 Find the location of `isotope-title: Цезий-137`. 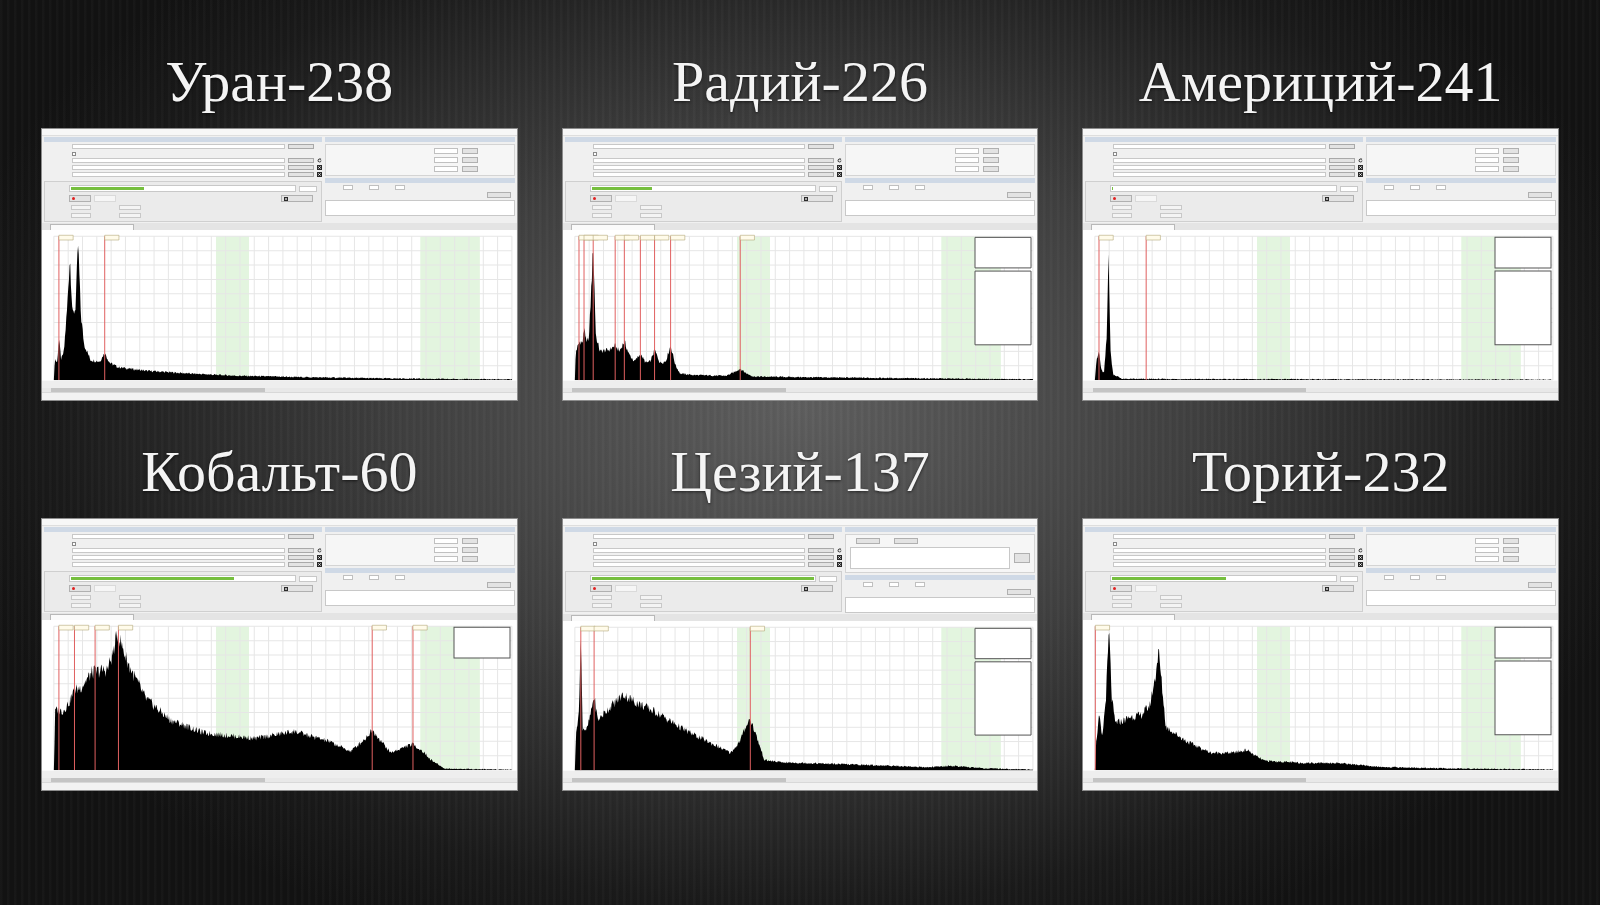

isotope-title: Цезий-137 is located at coordinates (800, 472).